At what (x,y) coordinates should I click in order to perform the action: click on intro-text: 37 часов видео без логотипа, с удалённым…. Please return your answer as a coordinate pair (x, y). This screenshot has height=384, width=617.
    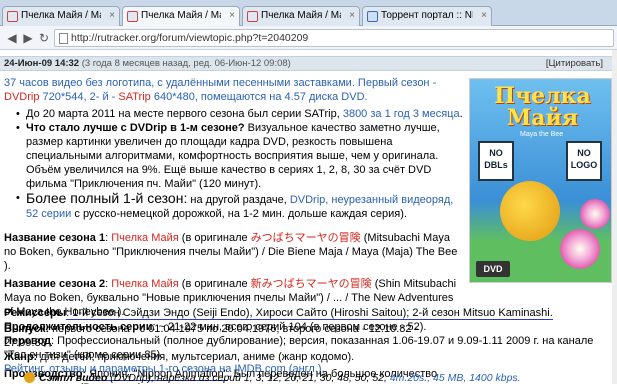
    Looking at the image, I should click on (220, 90).